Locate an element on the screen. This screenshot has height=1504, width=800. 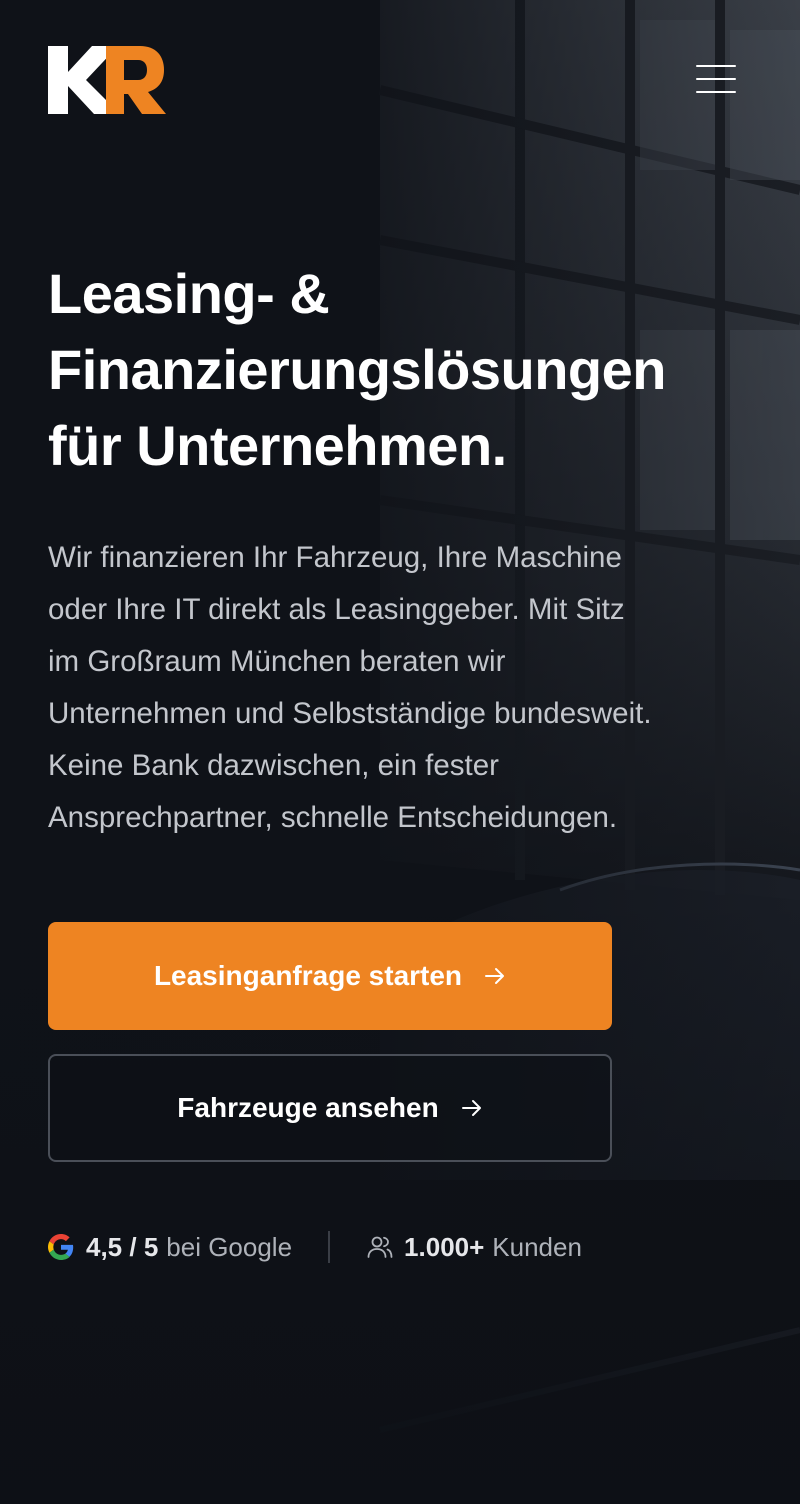
trust-indicators: 4,5 / 5 bei Google 1.000+ Kunden is located at coordinates (315, 1247).